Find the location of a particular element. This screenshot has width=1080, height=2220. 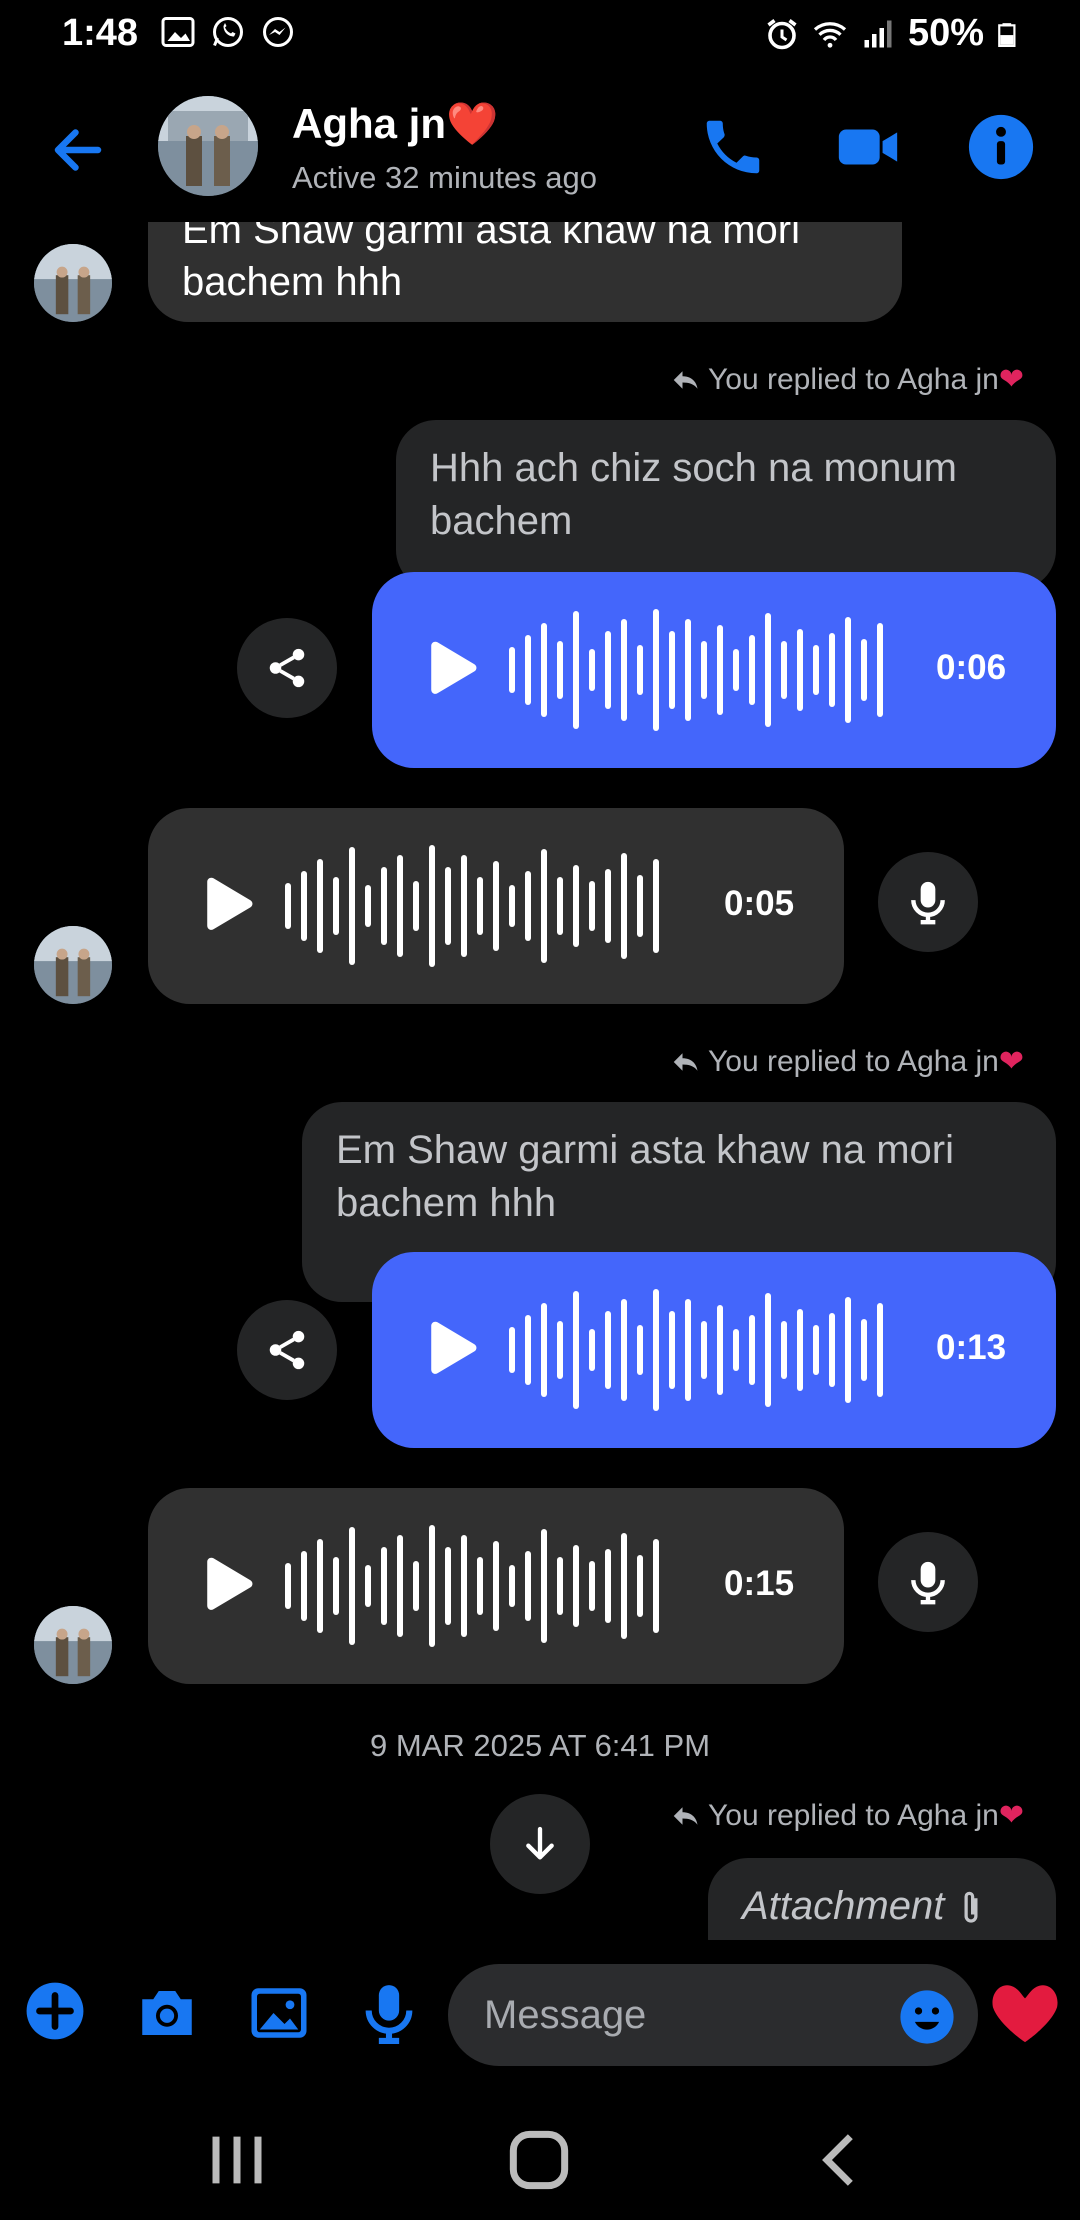

incoming-voice-message: 0:15 is located at coordinates (496, 1586).